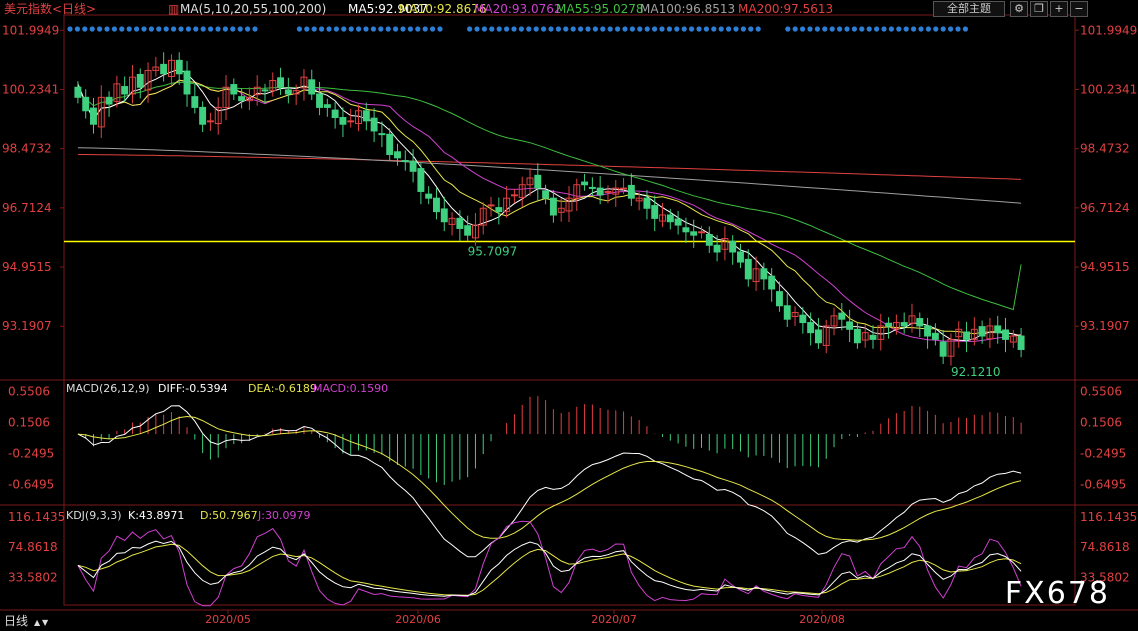 Image resolution: width=1138 pixels, height=631 pixels. What do you see at coordinates (1101, 422) in the screenshot?
I see `macd-axis-right-label: 0.1506` at bounding box center [1101, 422].